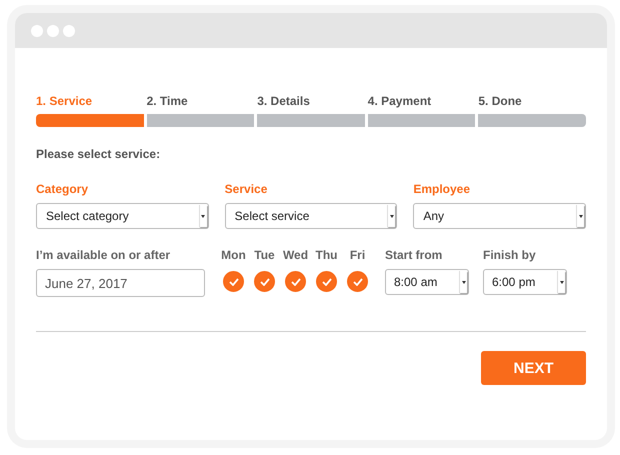 The image size is (620, 455). I want to click on time-dropdown: 8:00 am, so click(427, 282).